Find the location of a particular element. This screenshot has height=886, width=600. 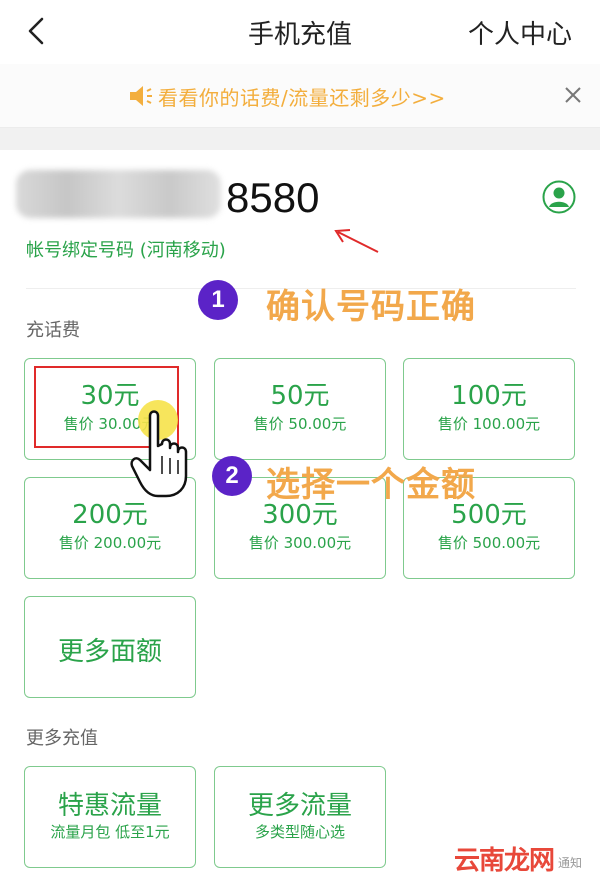

tile-price: 售价 50.00元 is located at coordinates (300, 424).